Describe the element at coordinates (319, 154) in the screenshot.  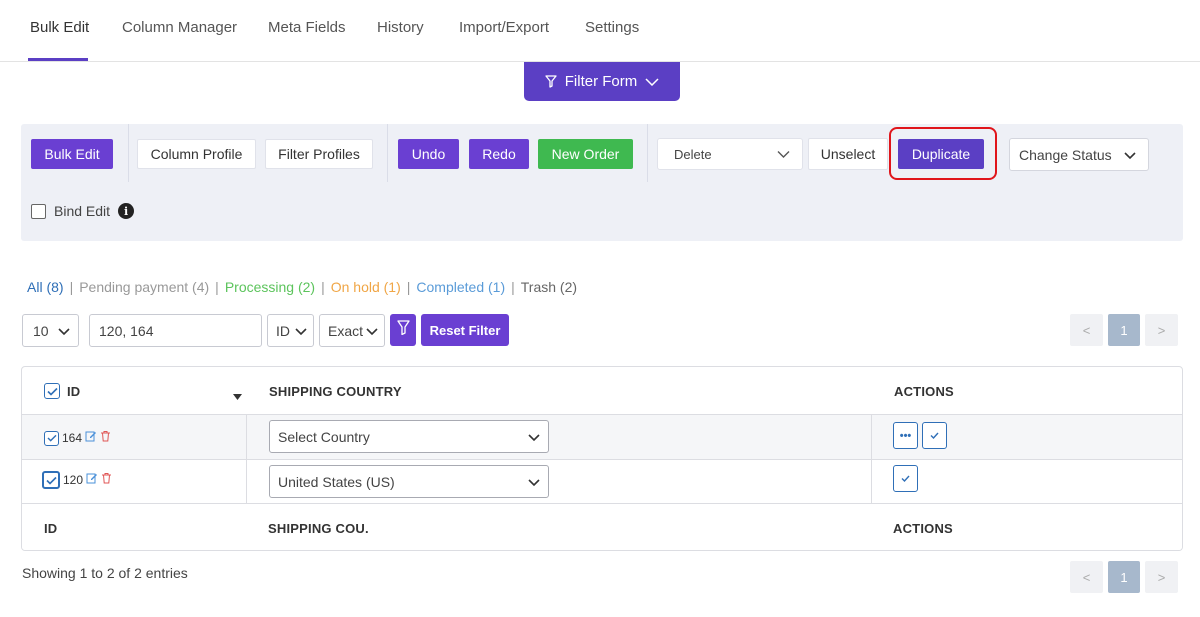
I see `filter-profiles-button: Filter Profiles` at that location.